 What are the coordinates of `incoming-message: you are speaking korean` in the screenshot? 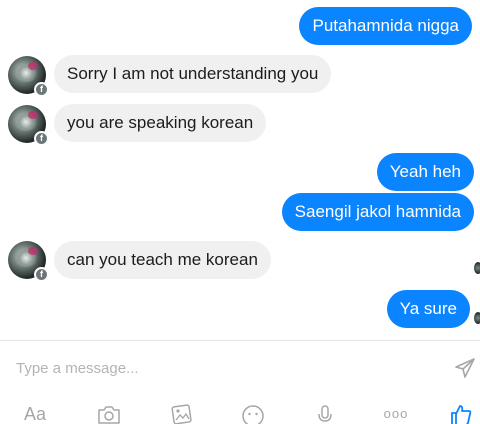 It's located at (160, 123).